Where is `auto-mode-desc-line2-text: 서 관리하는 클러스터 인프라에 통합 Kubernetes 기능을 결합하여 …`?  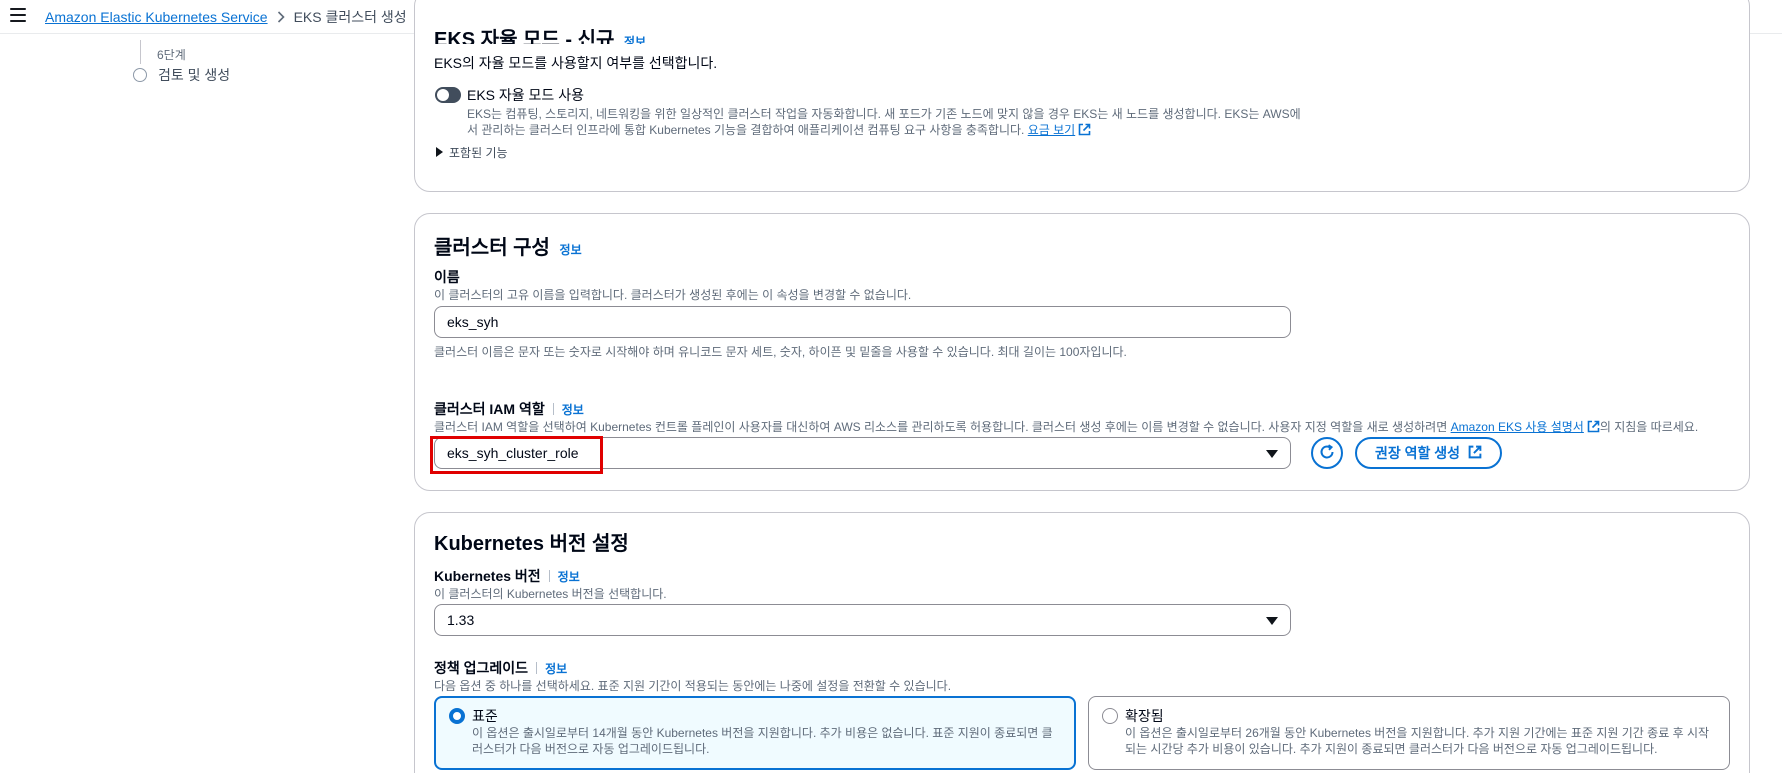
auto-mode-desc-line2-text: 서 관리하는 클러스터 인프라에 통합 Kubernetes 기능을 결합하여 … is located at coordinates (746, 130).